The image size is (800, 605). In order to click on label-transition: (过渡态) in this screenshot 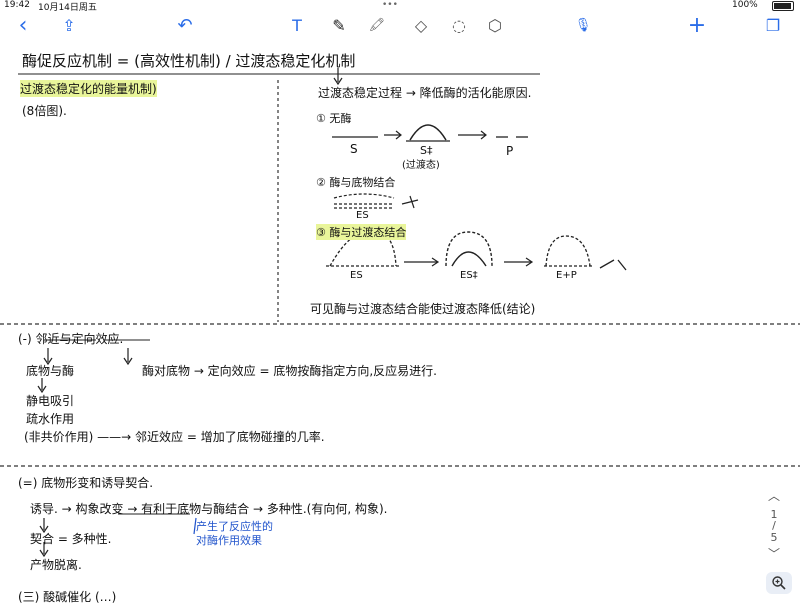, I will do `click(421, 165)`.